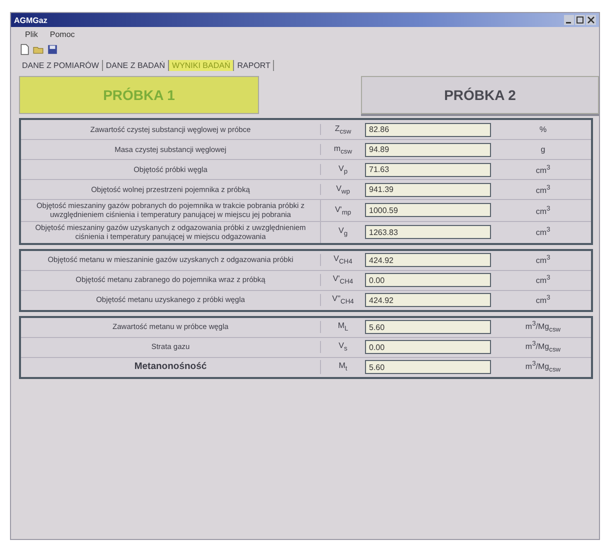 The width and height of the screenshot is (606, 546). I want to click on symbol-label: M$_{t}$, so click(343, 367).